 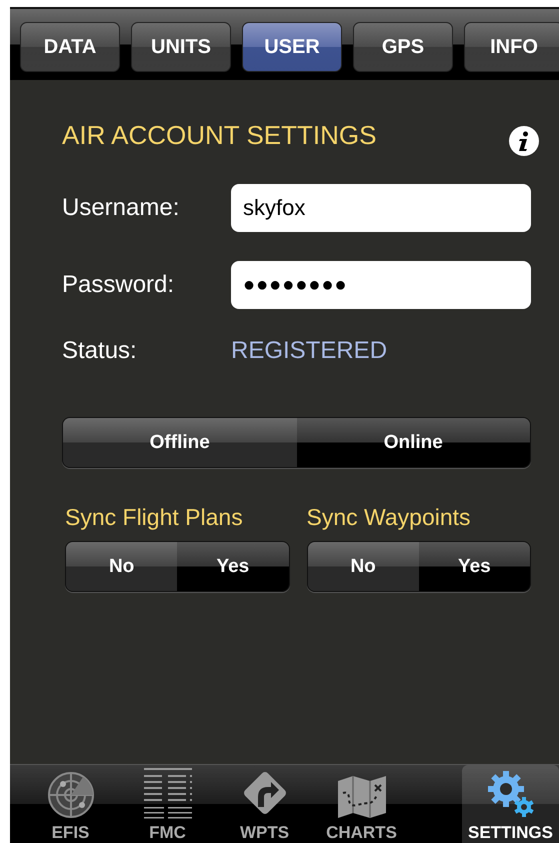 I want to click on section-title: AIR ACCOUNT SETTINGS, so click(x=219, y=135).